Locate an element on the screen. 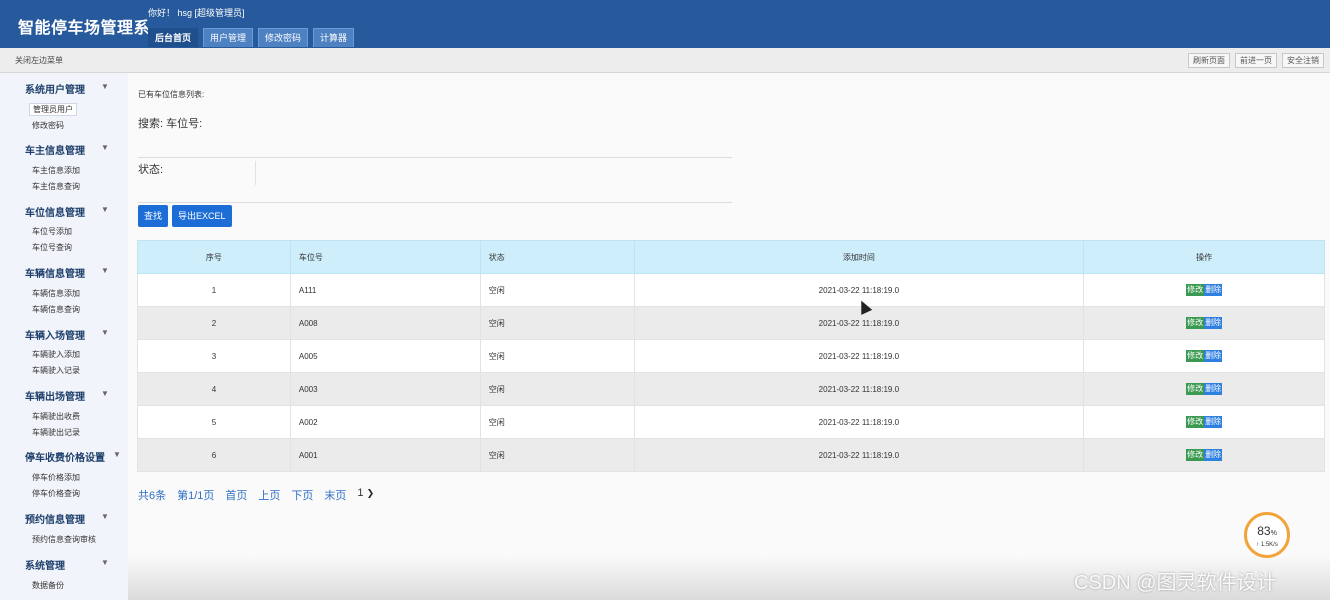 The height and width of the screenshot is (600, 1330). tab-change-password: 修改密码 is located at coordinates (283, 37).